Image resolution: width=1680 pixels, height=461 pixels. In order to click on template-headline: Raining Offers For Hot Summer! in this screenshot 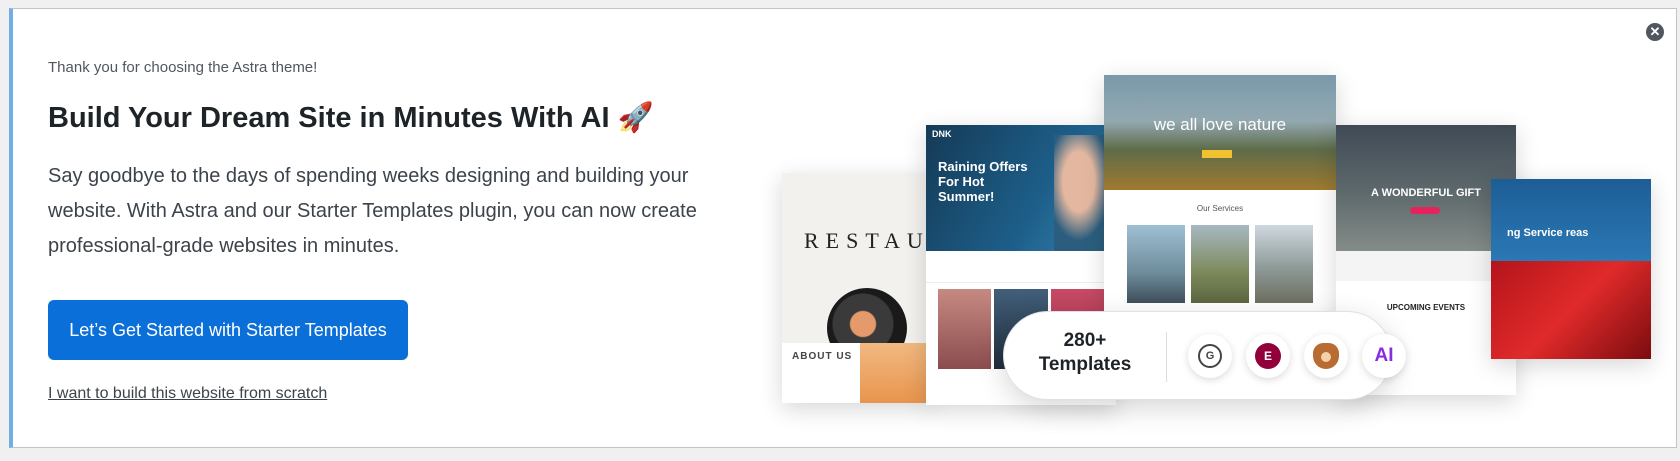, I will do `click(983, 181)`.